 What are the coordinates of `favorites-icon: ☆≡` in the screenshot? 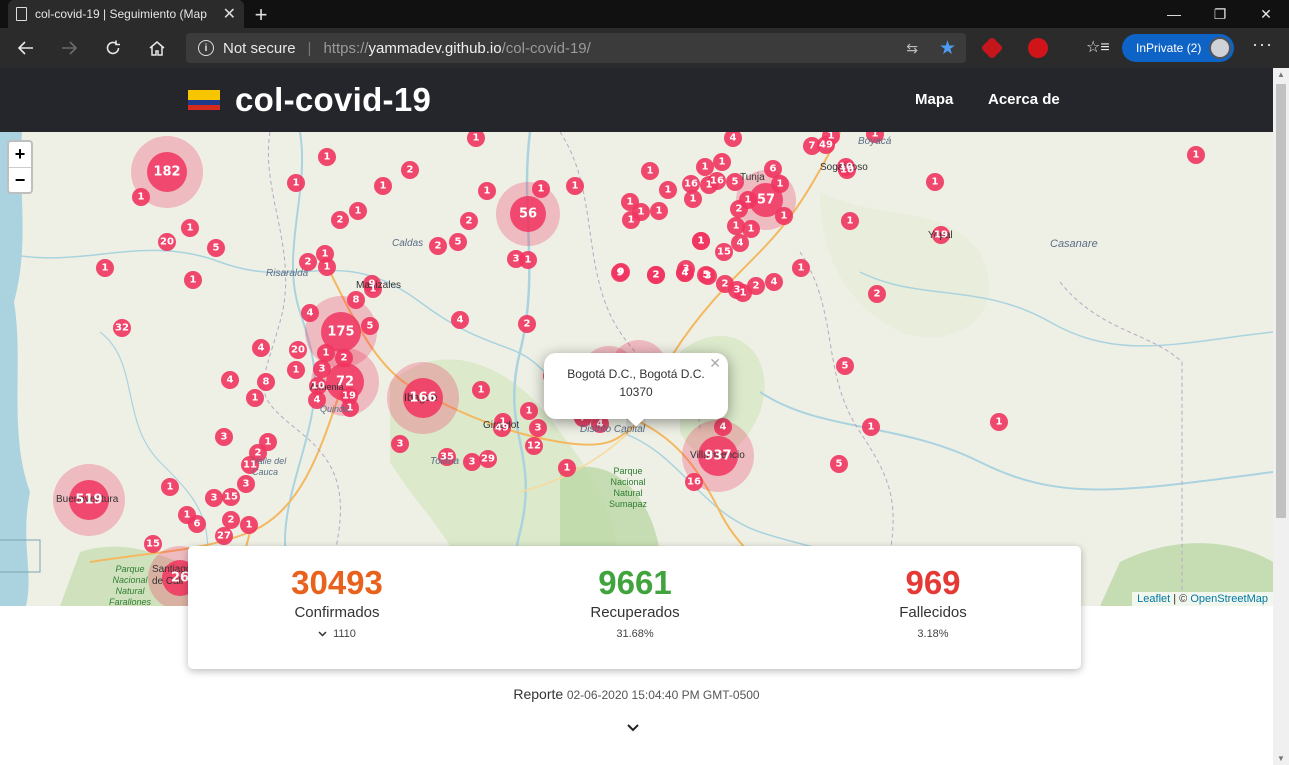 It's located at (1098, 47).